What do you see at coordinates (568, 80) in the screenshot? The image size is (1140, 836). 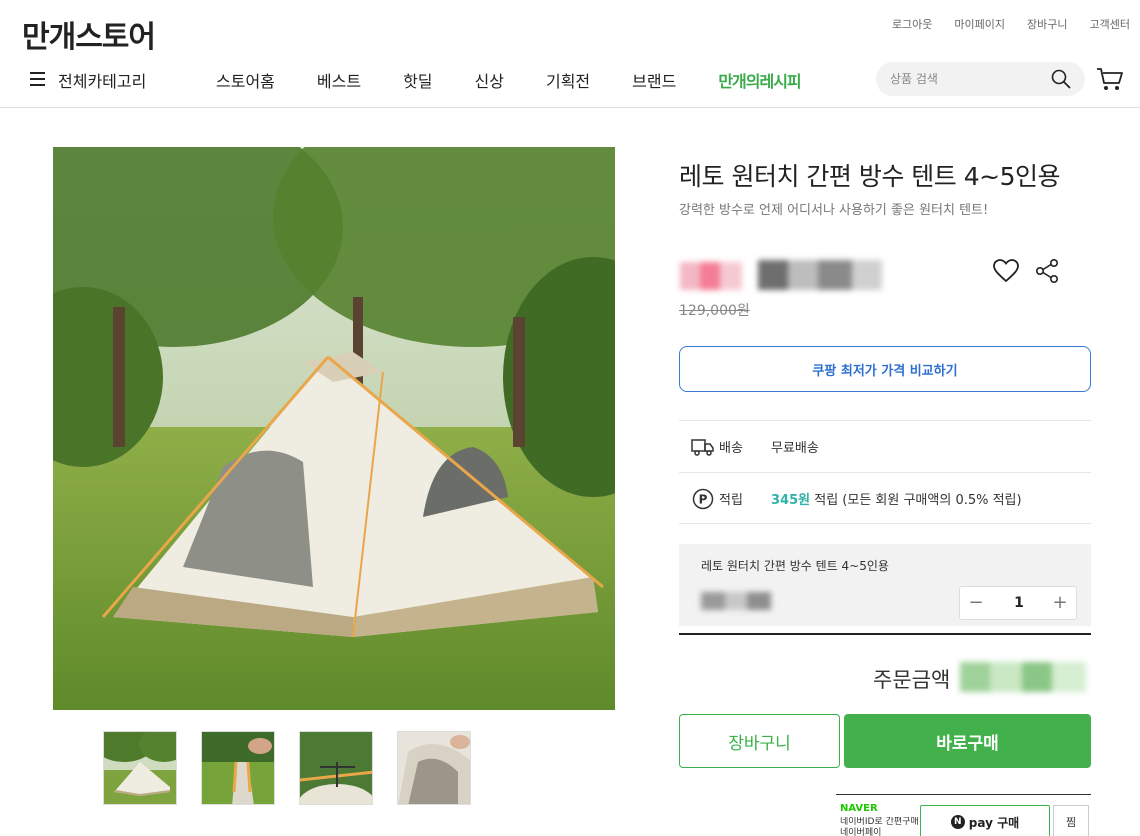 I see `nav-item-promotion: 기획전` at bounding box center [568, 80].